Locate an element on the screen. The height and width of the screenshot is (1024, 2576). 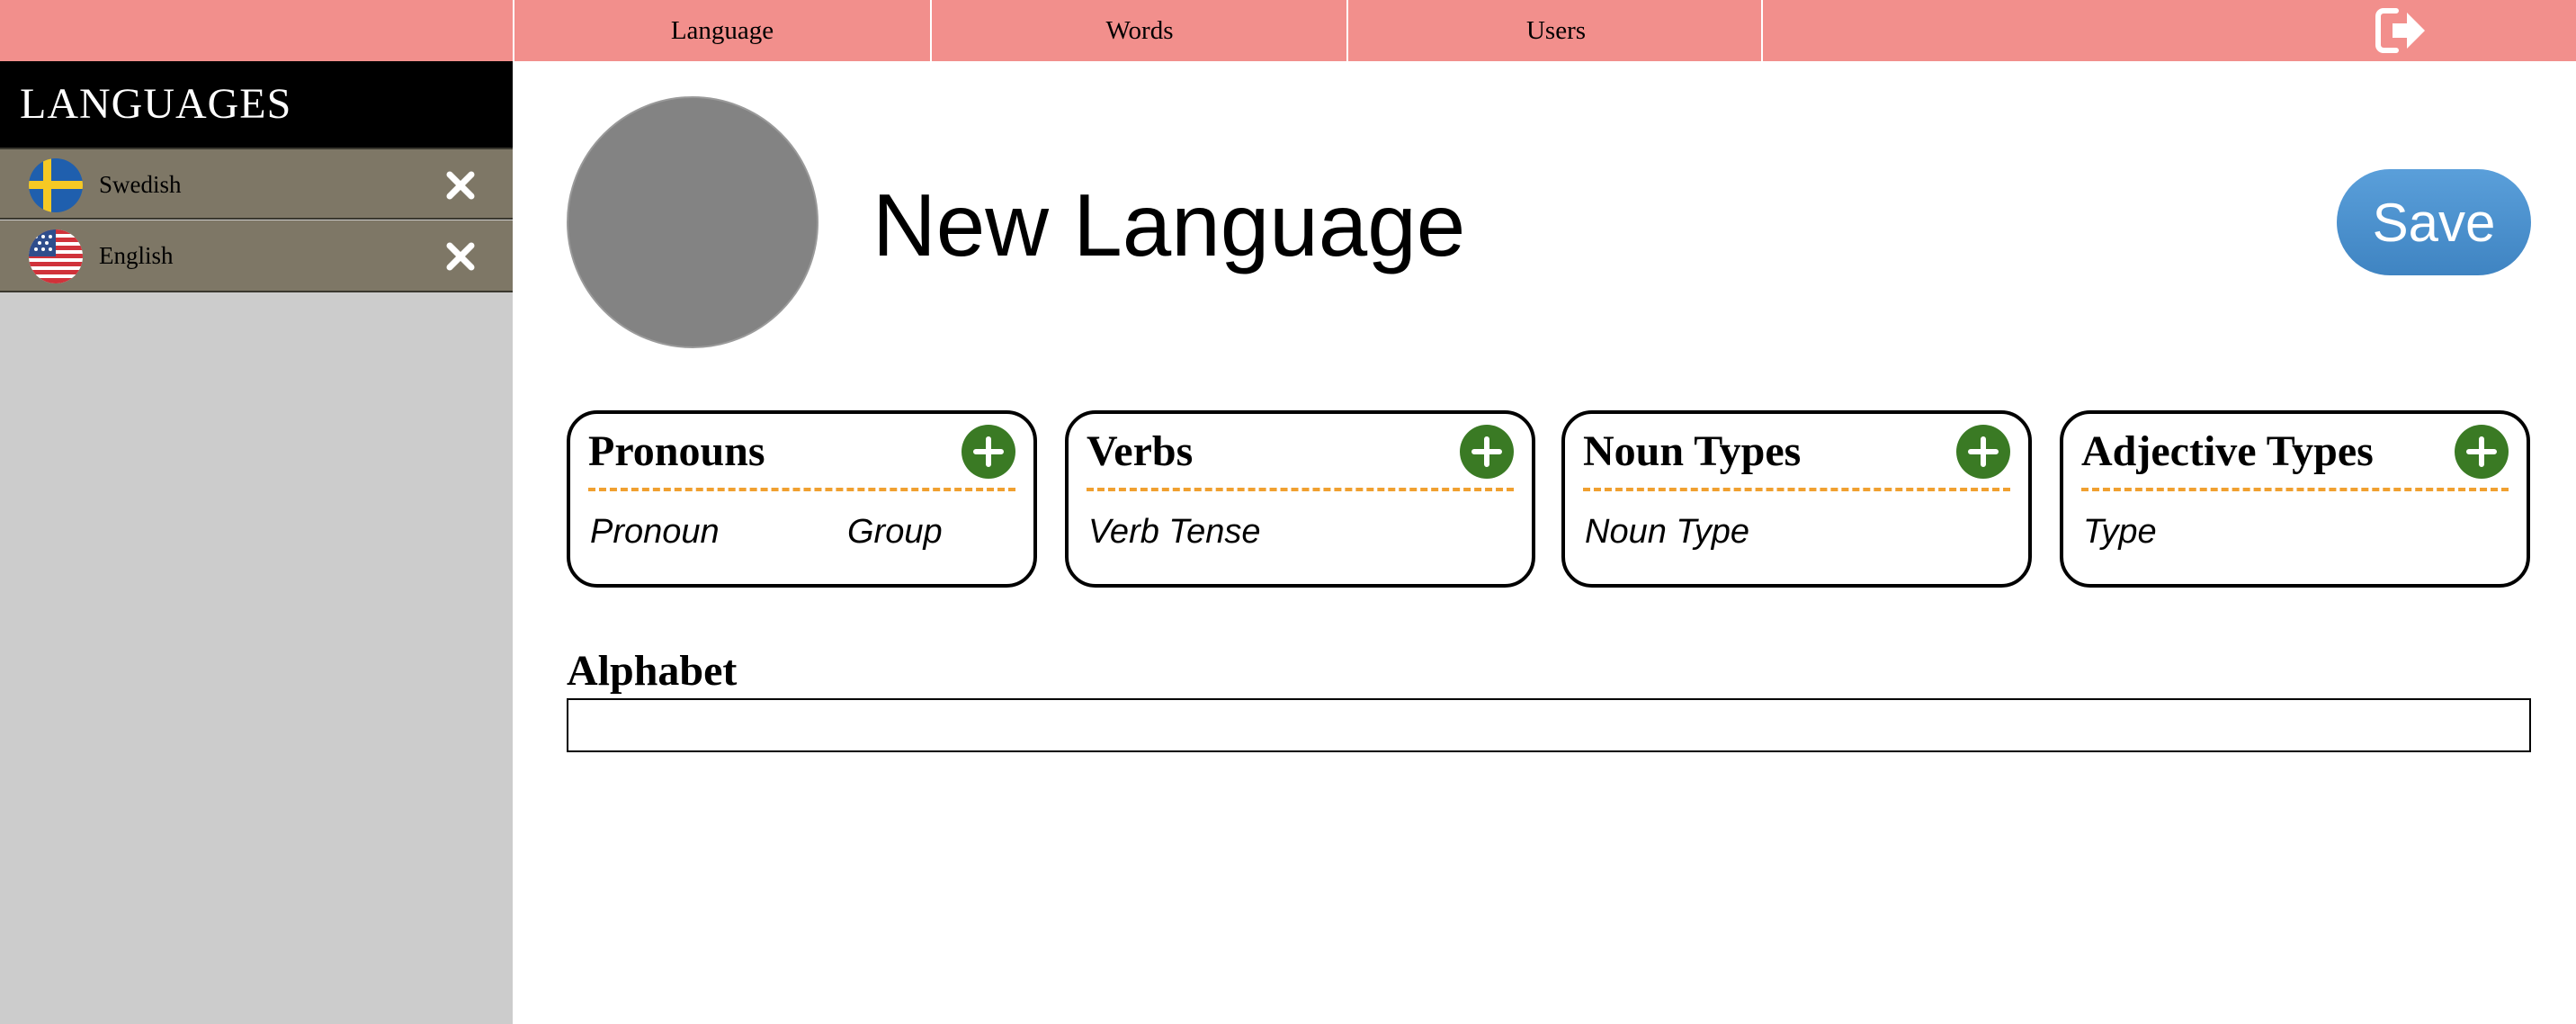
sweden-flag-icon is located at coordinates (56, 185).